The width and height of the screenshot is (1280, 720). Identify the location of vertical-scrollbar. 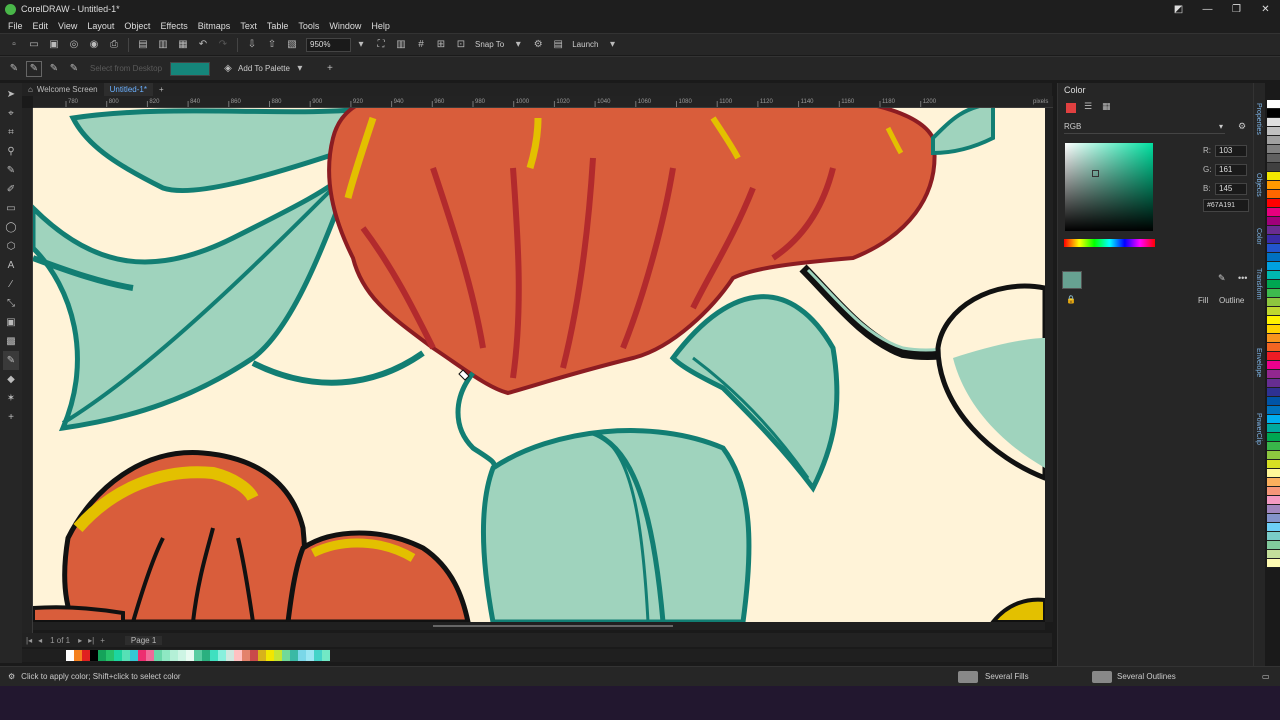
(1049, 365).